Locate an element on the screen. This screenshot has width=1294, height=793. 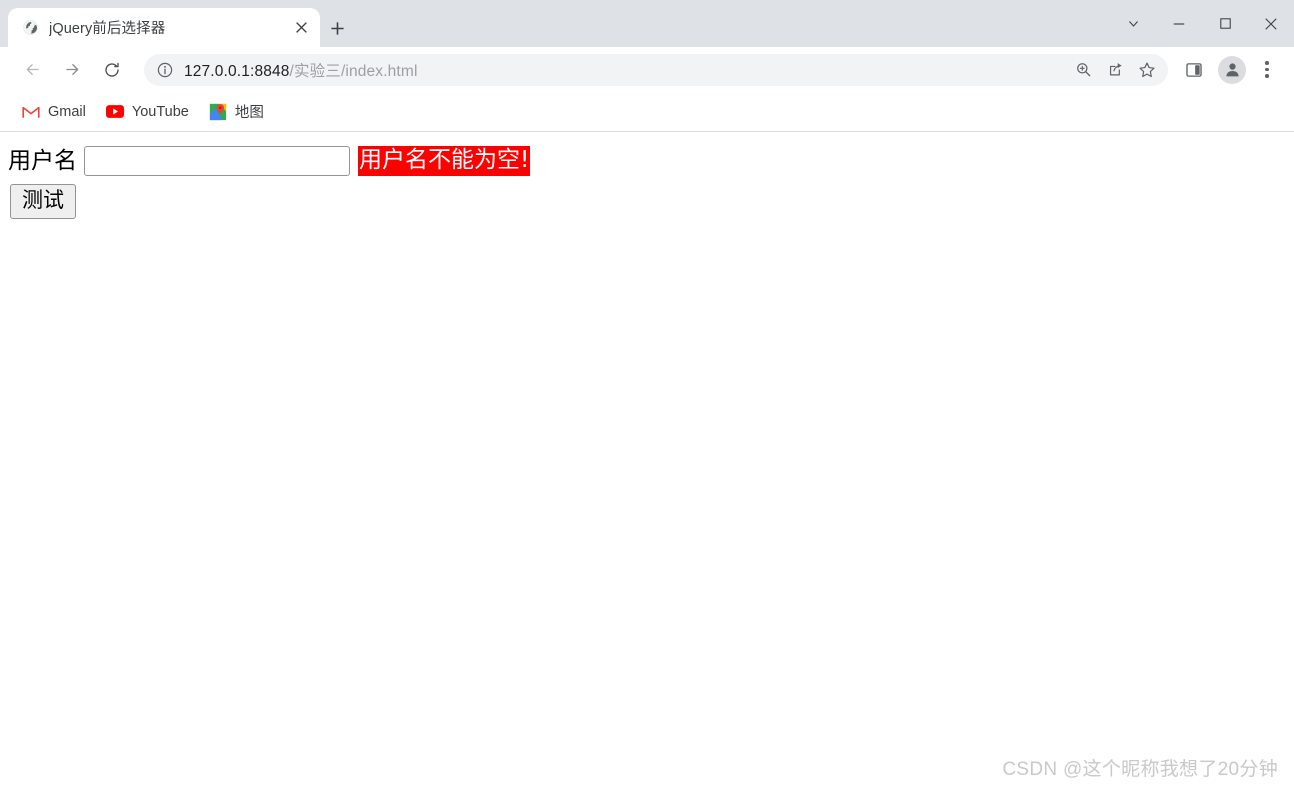
maximize-button is located at coordinates (1225, 24).